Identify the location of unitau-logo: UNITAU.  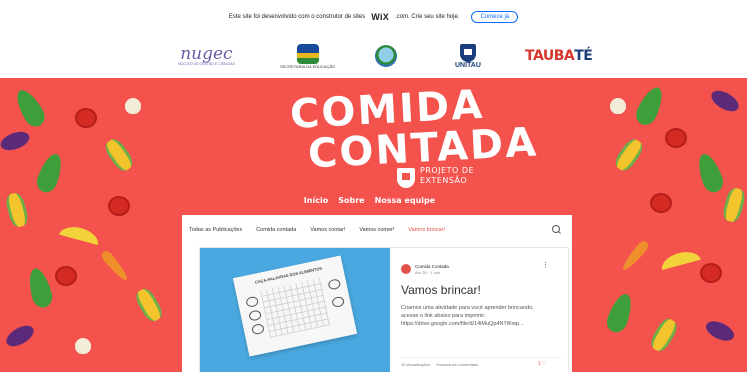
(468, 56).